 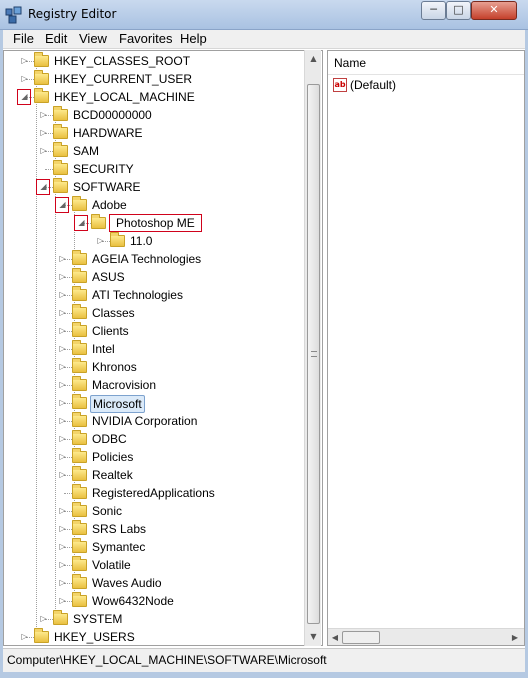 What do you see at coordinates (154, 601) in the screenshot?
I see `tree-node: ▷ Wow6432Node` at bounding box center [154, 601].